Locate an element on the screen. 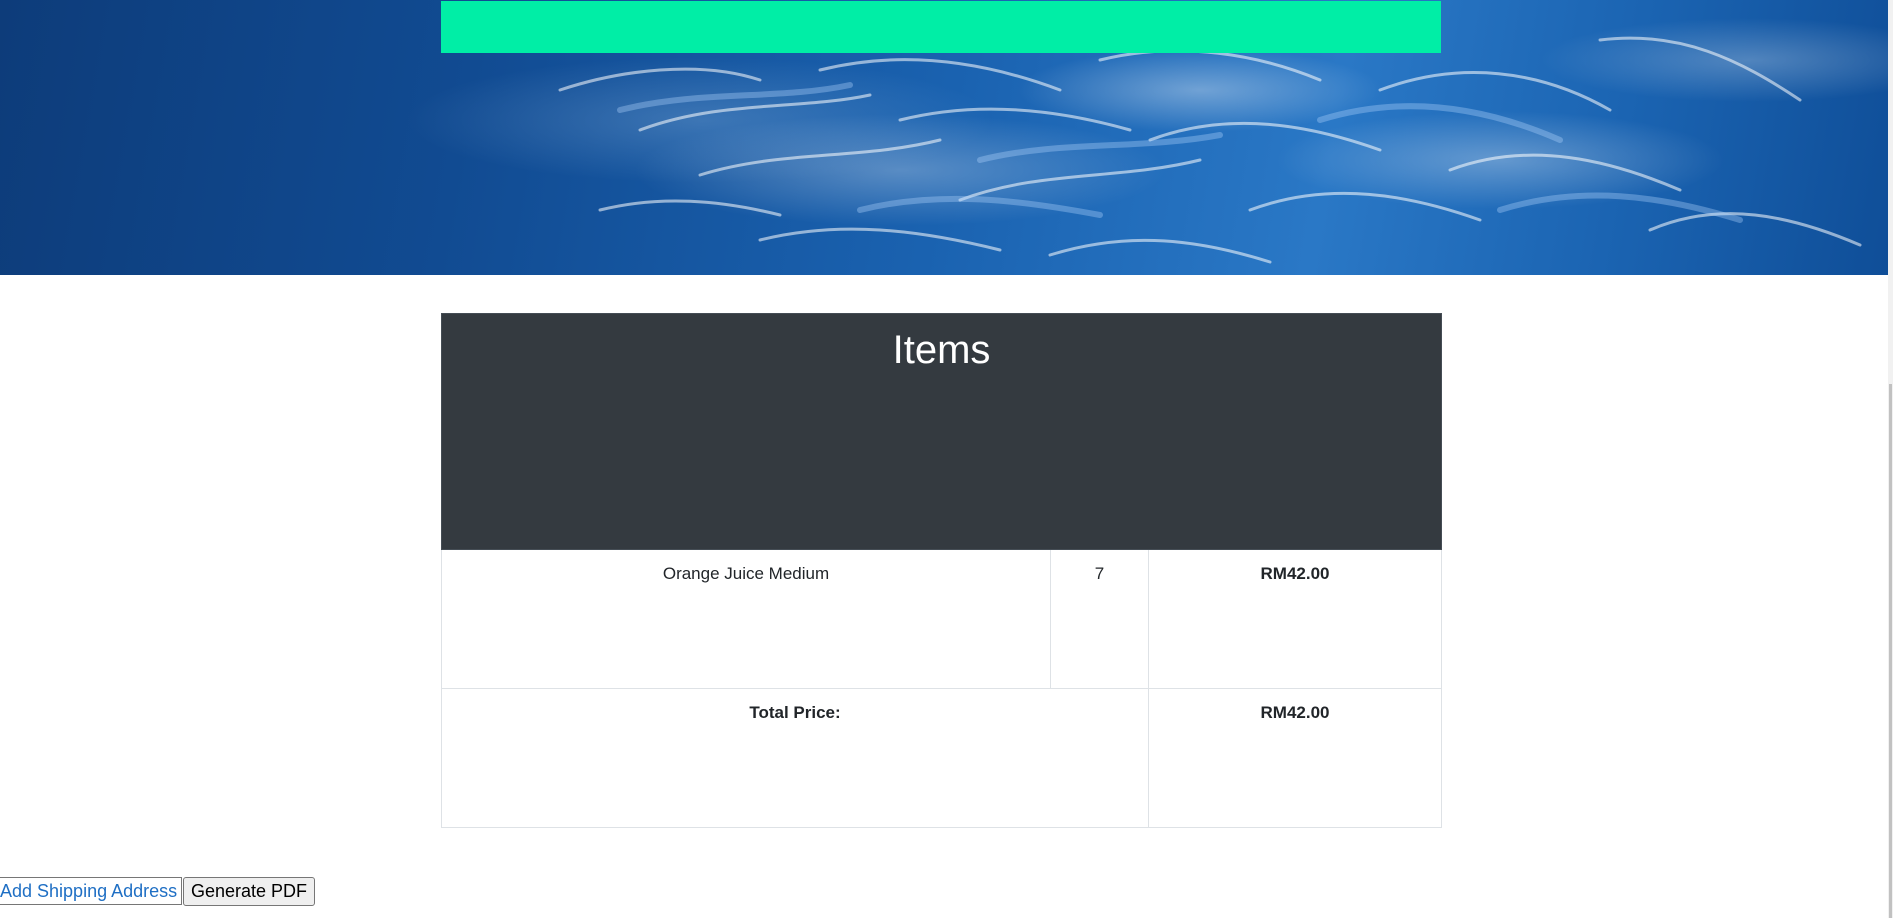 This screenshot has height=918, width=1893. scrollbar-thumb is located at coordinates (1890, 651).